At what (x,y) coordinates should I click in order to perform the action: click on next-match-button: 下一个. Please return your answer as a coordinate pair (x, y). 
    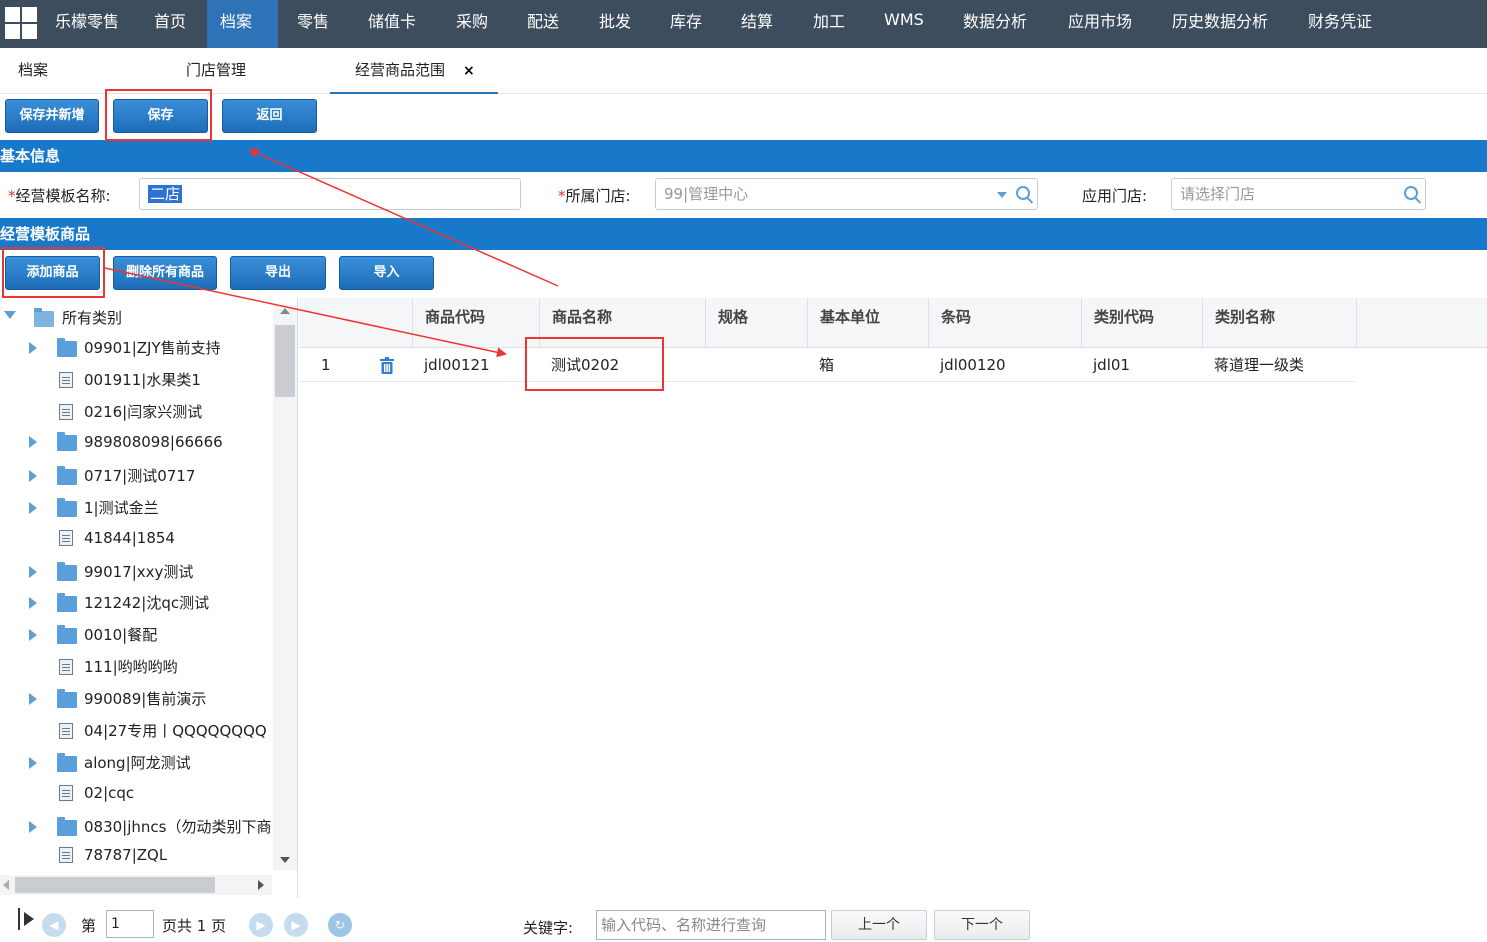
    Looking at the image, I should click on (982, 925).